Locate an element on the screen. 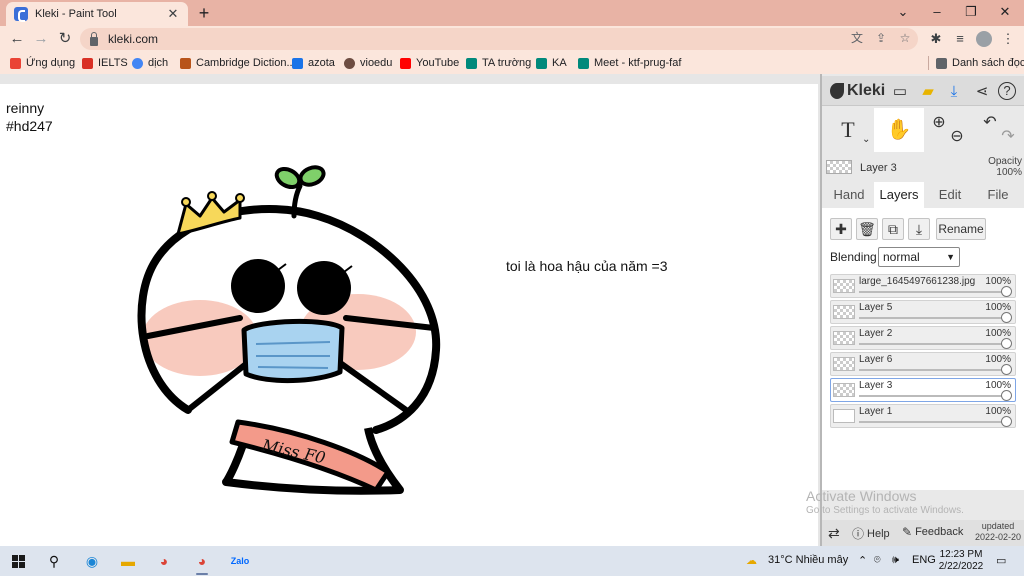  layer-row: Layer 2 100% is located at coordinates (923, 338).